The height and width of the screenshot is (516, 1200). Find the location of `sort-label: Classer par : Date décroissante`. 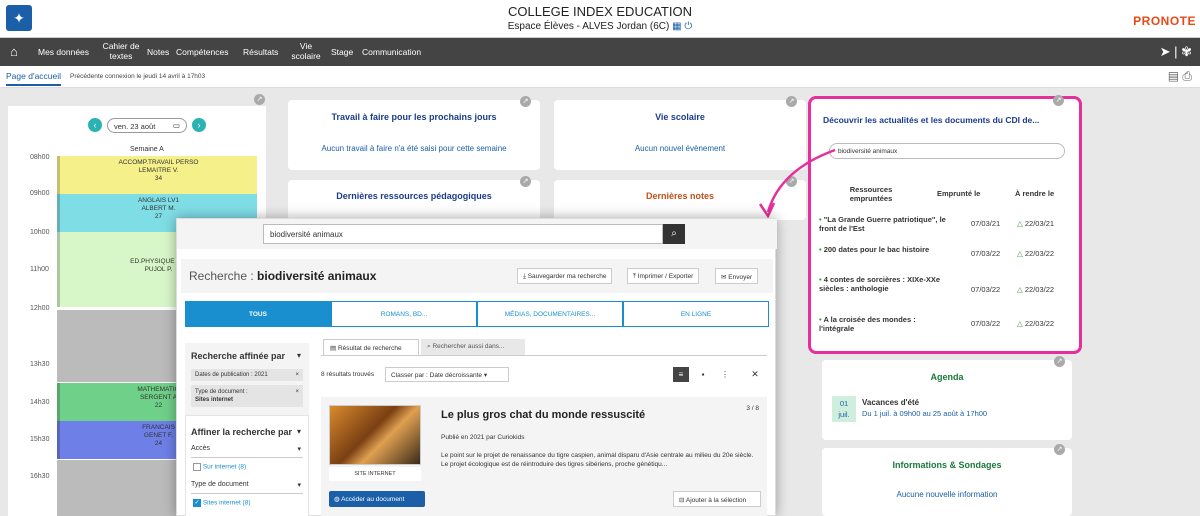

sort-label: Classer par : Date décroissante is located at coordinates (437, 375).